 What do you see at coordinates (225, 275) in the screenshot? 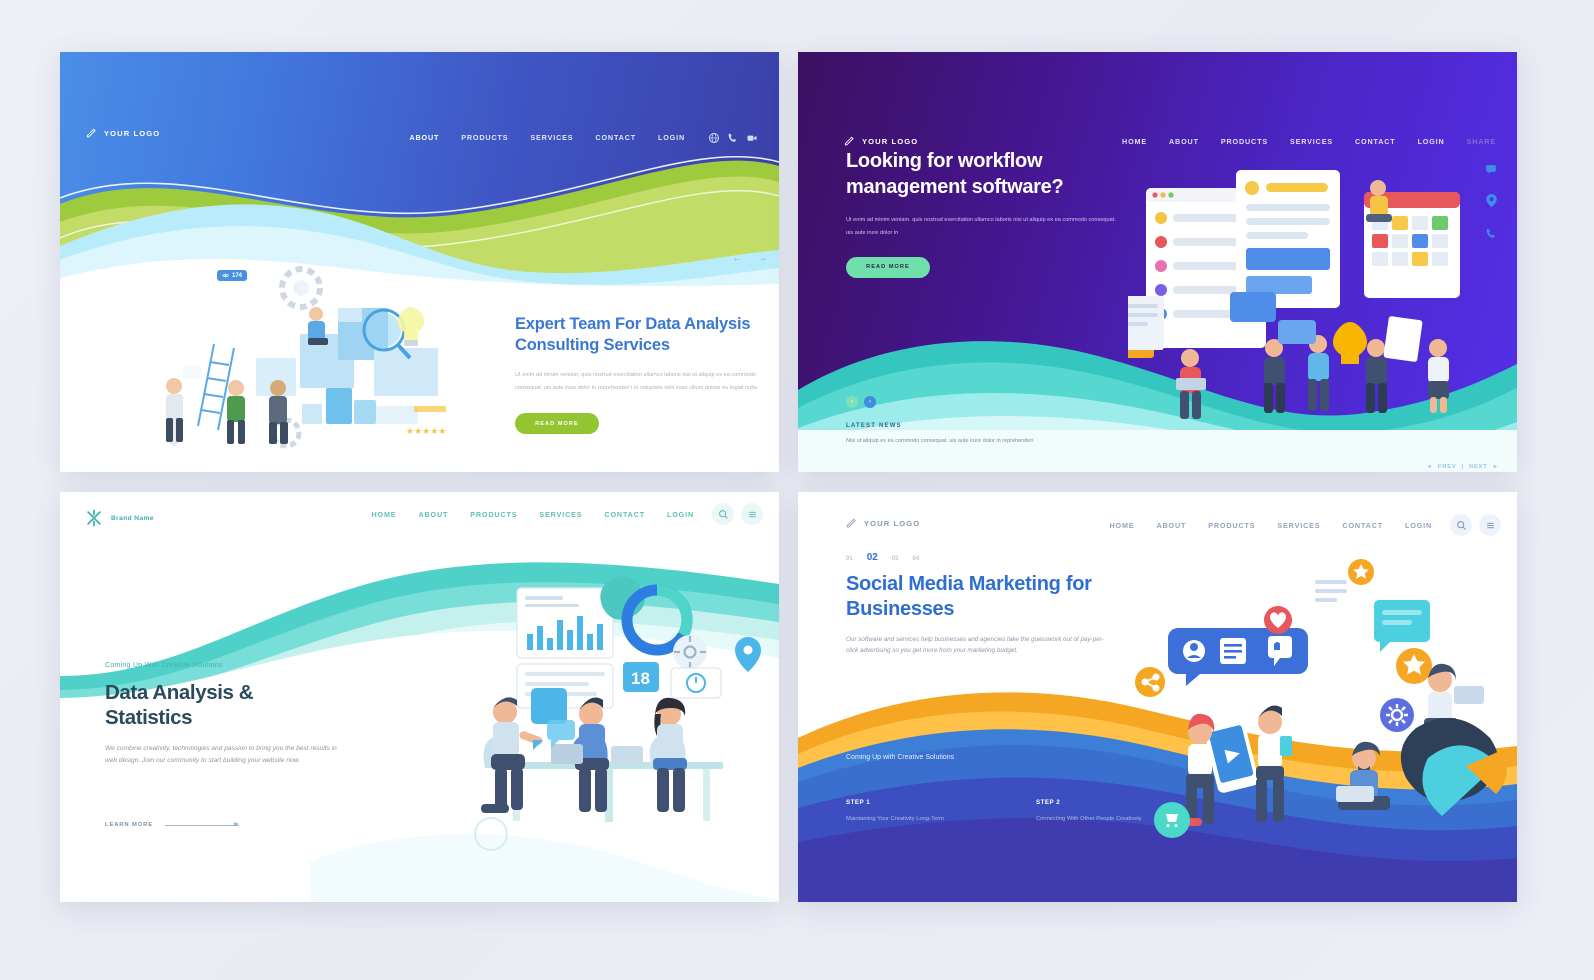
I see `eye-icon` at bounding box center [225, 275].